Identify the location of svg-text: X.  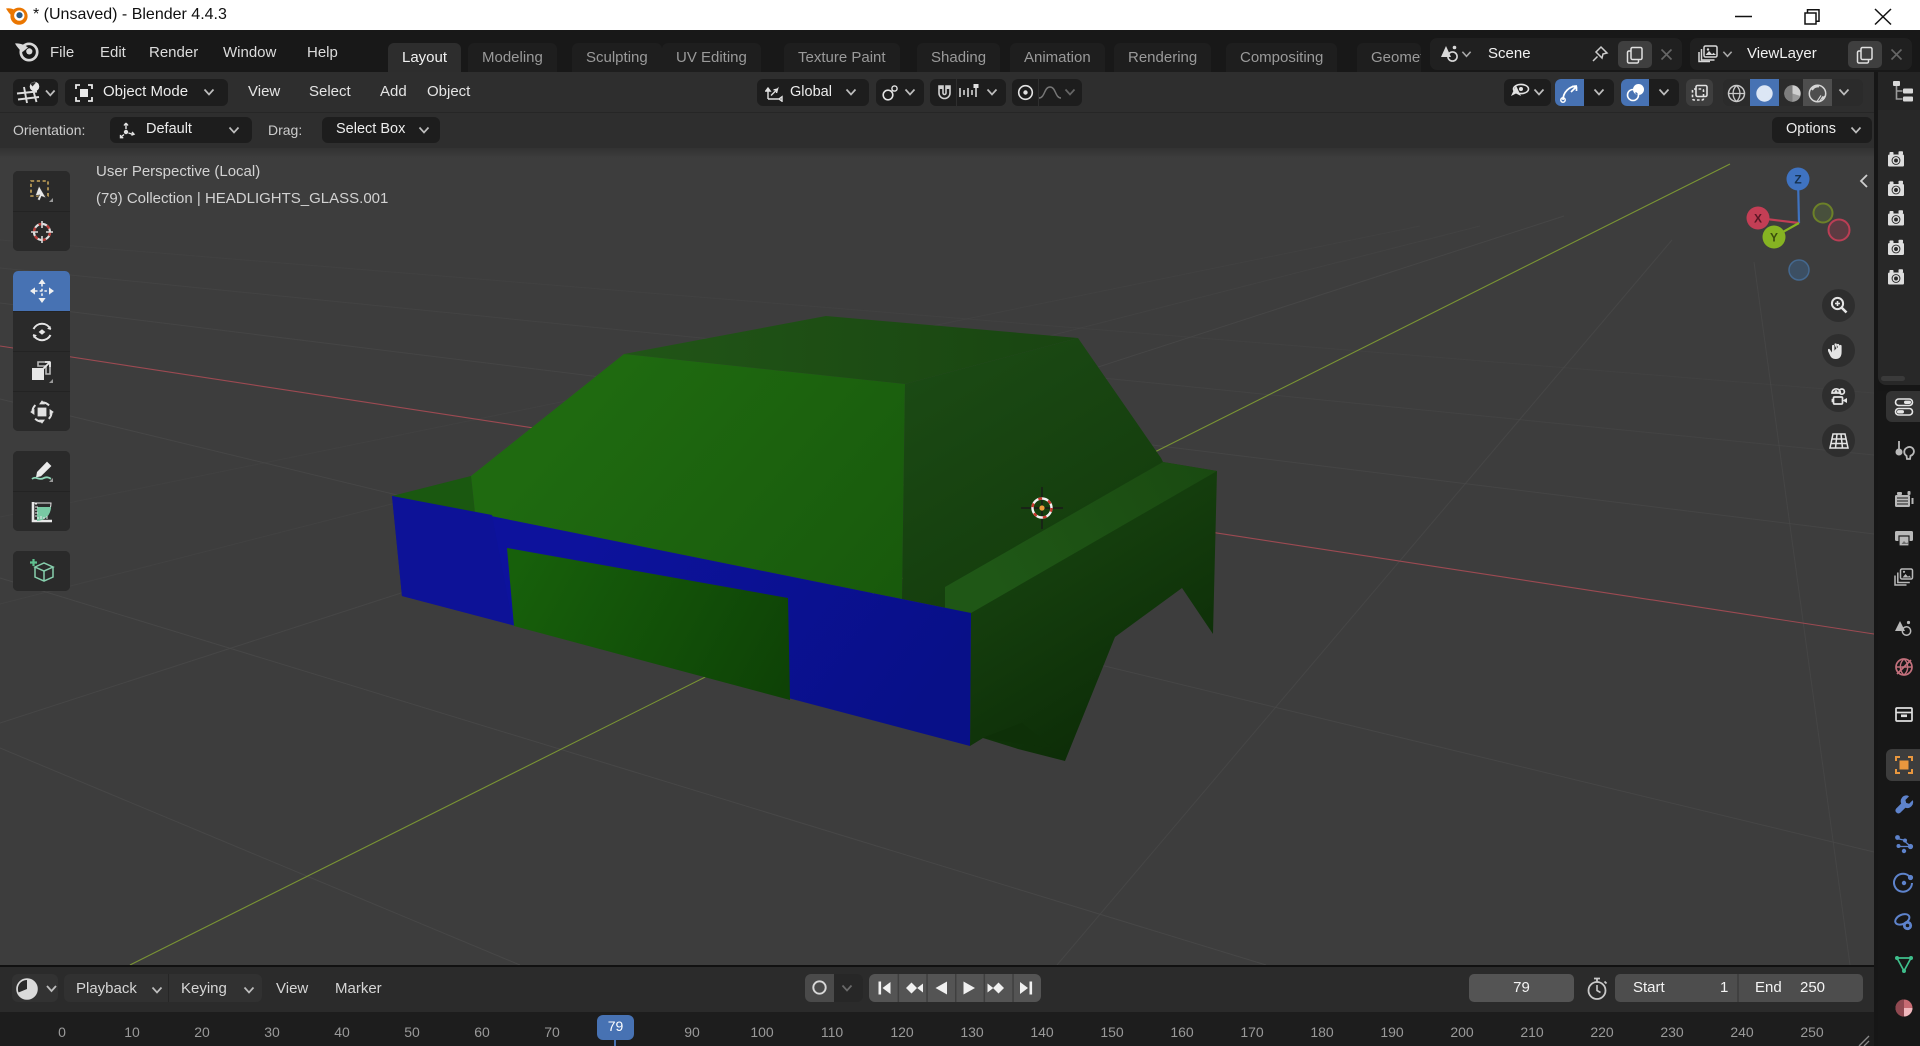
(1758, 219).